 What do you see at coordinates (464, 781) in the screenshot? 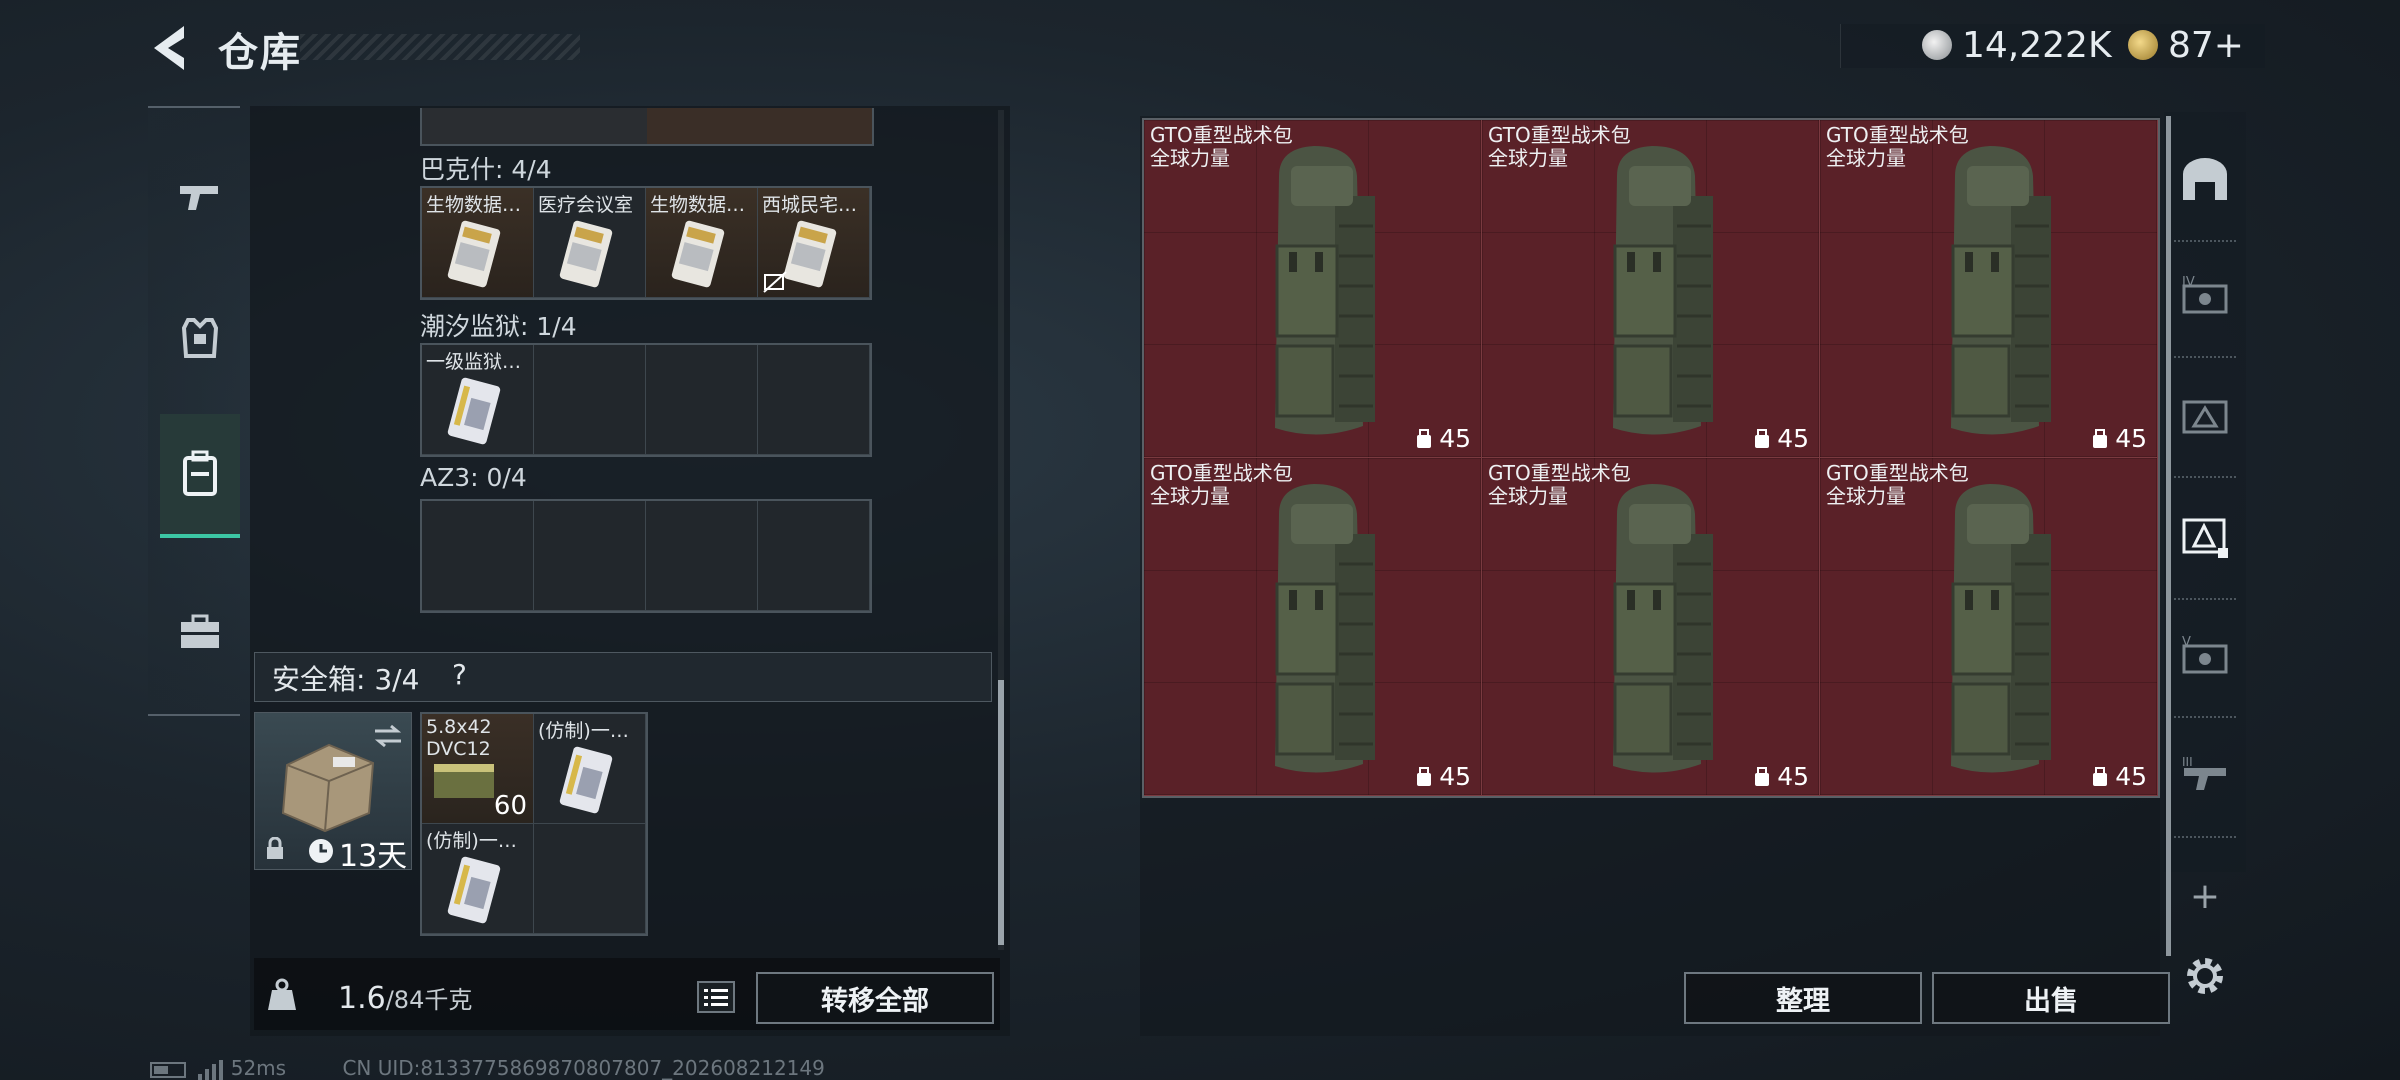
I see `ammo-box-icon` at bounding box center [464, 781].